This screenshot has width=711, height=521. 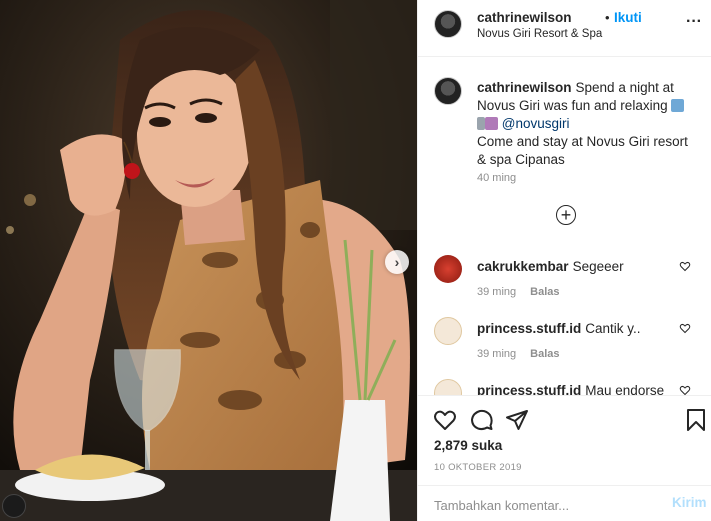 I want to click on user-icon, so click(x=14, y=506).